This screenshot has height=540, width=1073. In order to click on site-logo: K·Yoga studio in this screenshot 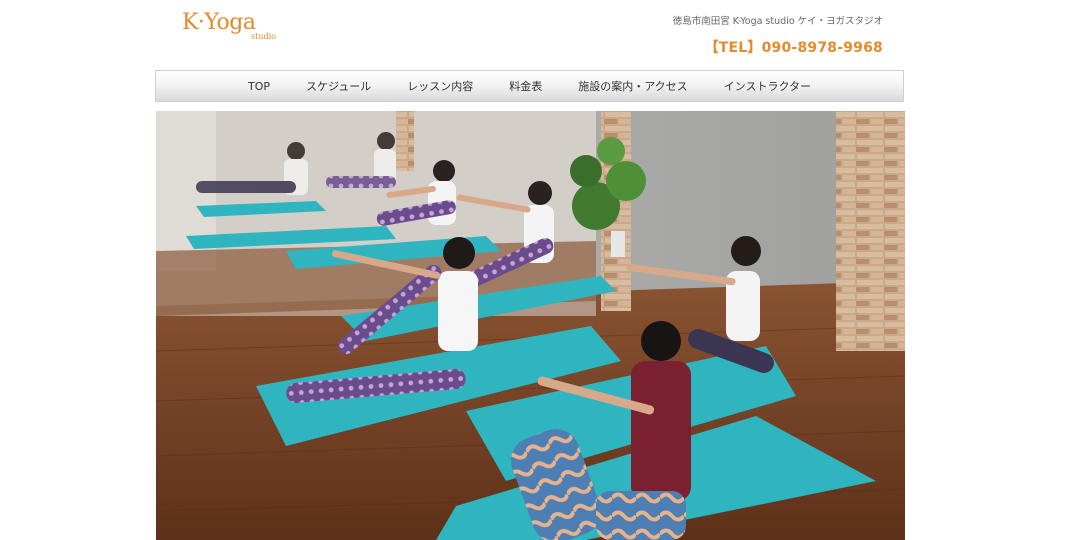, I will do `click(232, 27)`.